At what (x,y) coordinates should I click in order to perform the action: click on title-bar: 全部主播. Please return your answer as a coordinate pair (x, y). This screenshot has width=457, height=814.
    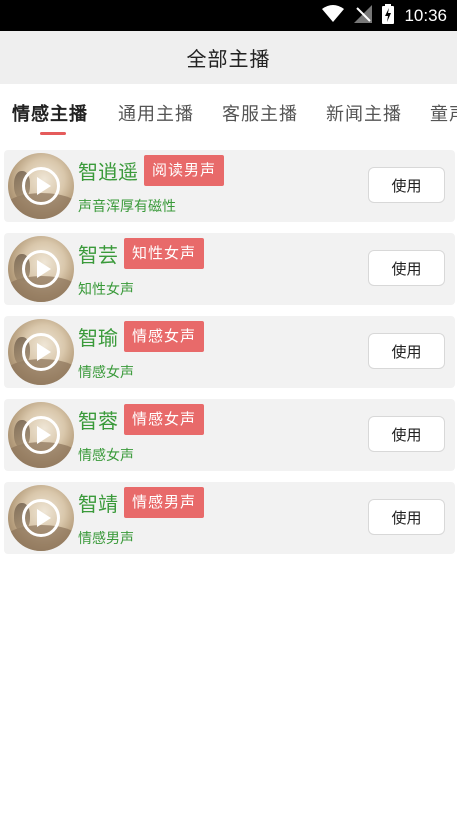
    Looking at the image, I should click on (228, 57).